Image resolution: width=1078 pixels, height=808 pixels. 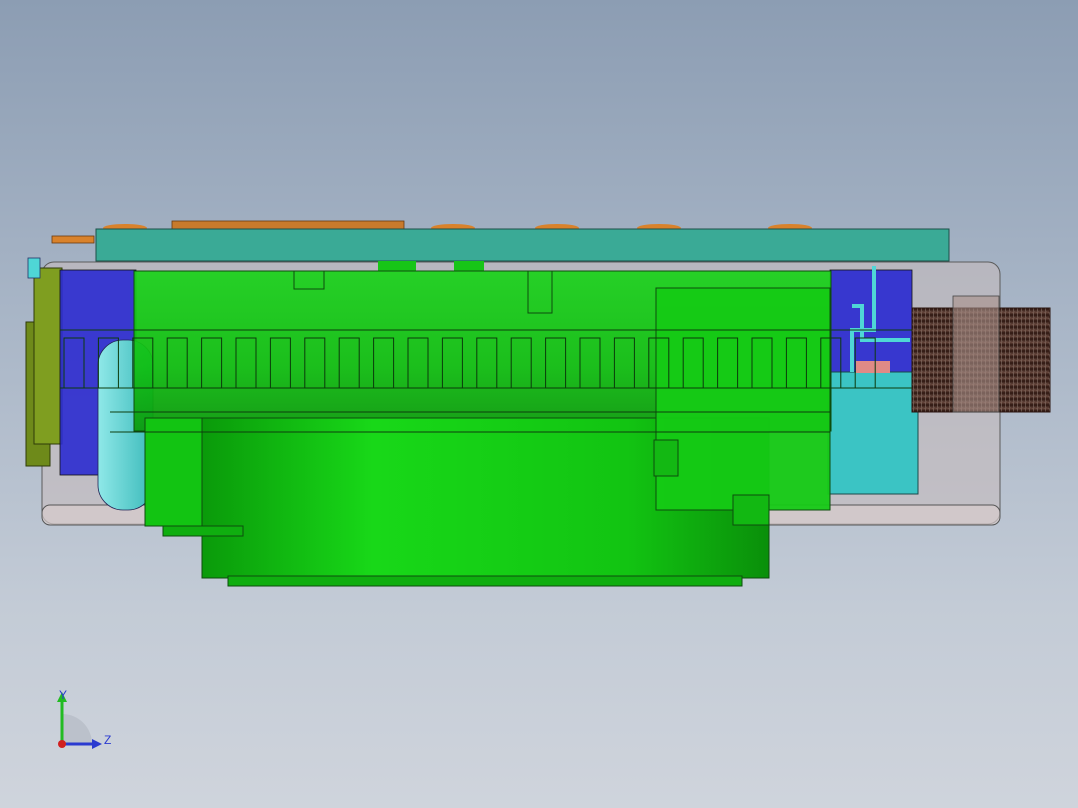 I want to click on body-foot-left, so click(x=203, y=531).